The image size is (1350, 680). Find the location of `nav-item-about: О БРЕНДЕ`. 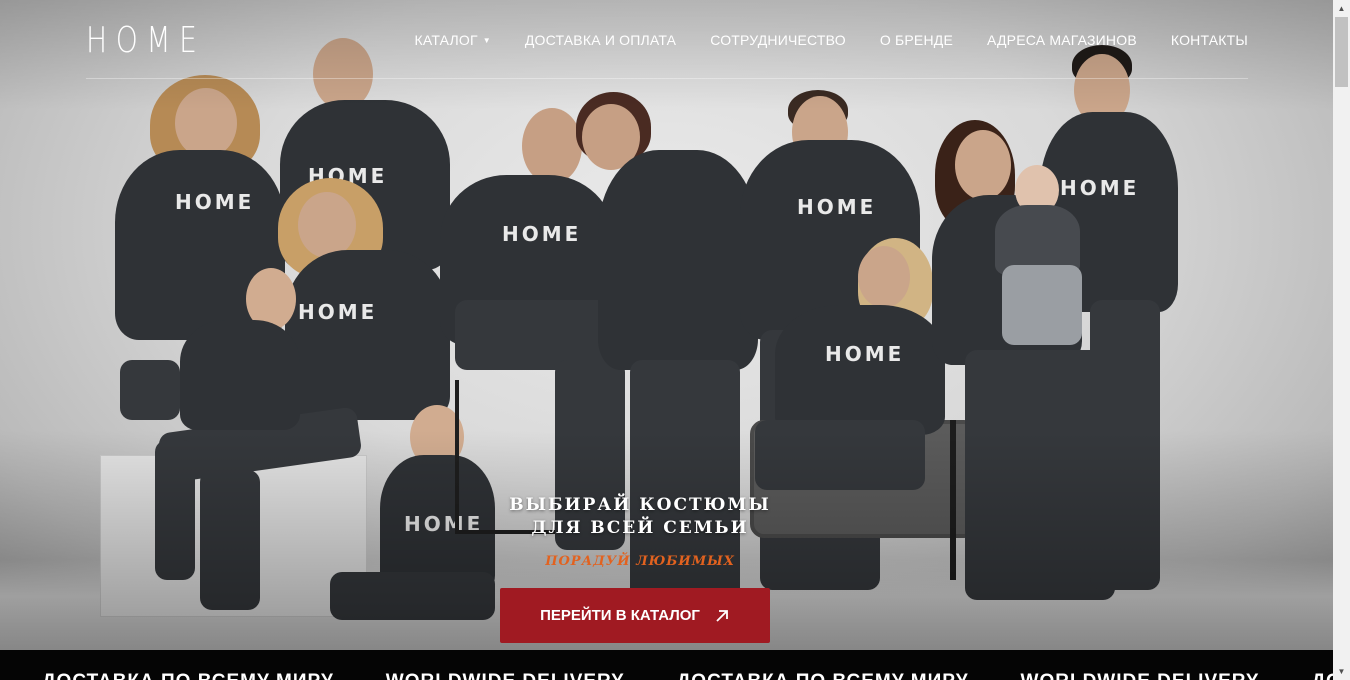

nav-item-about: О БРЕНДЕ is located at coordinates (916, 40).